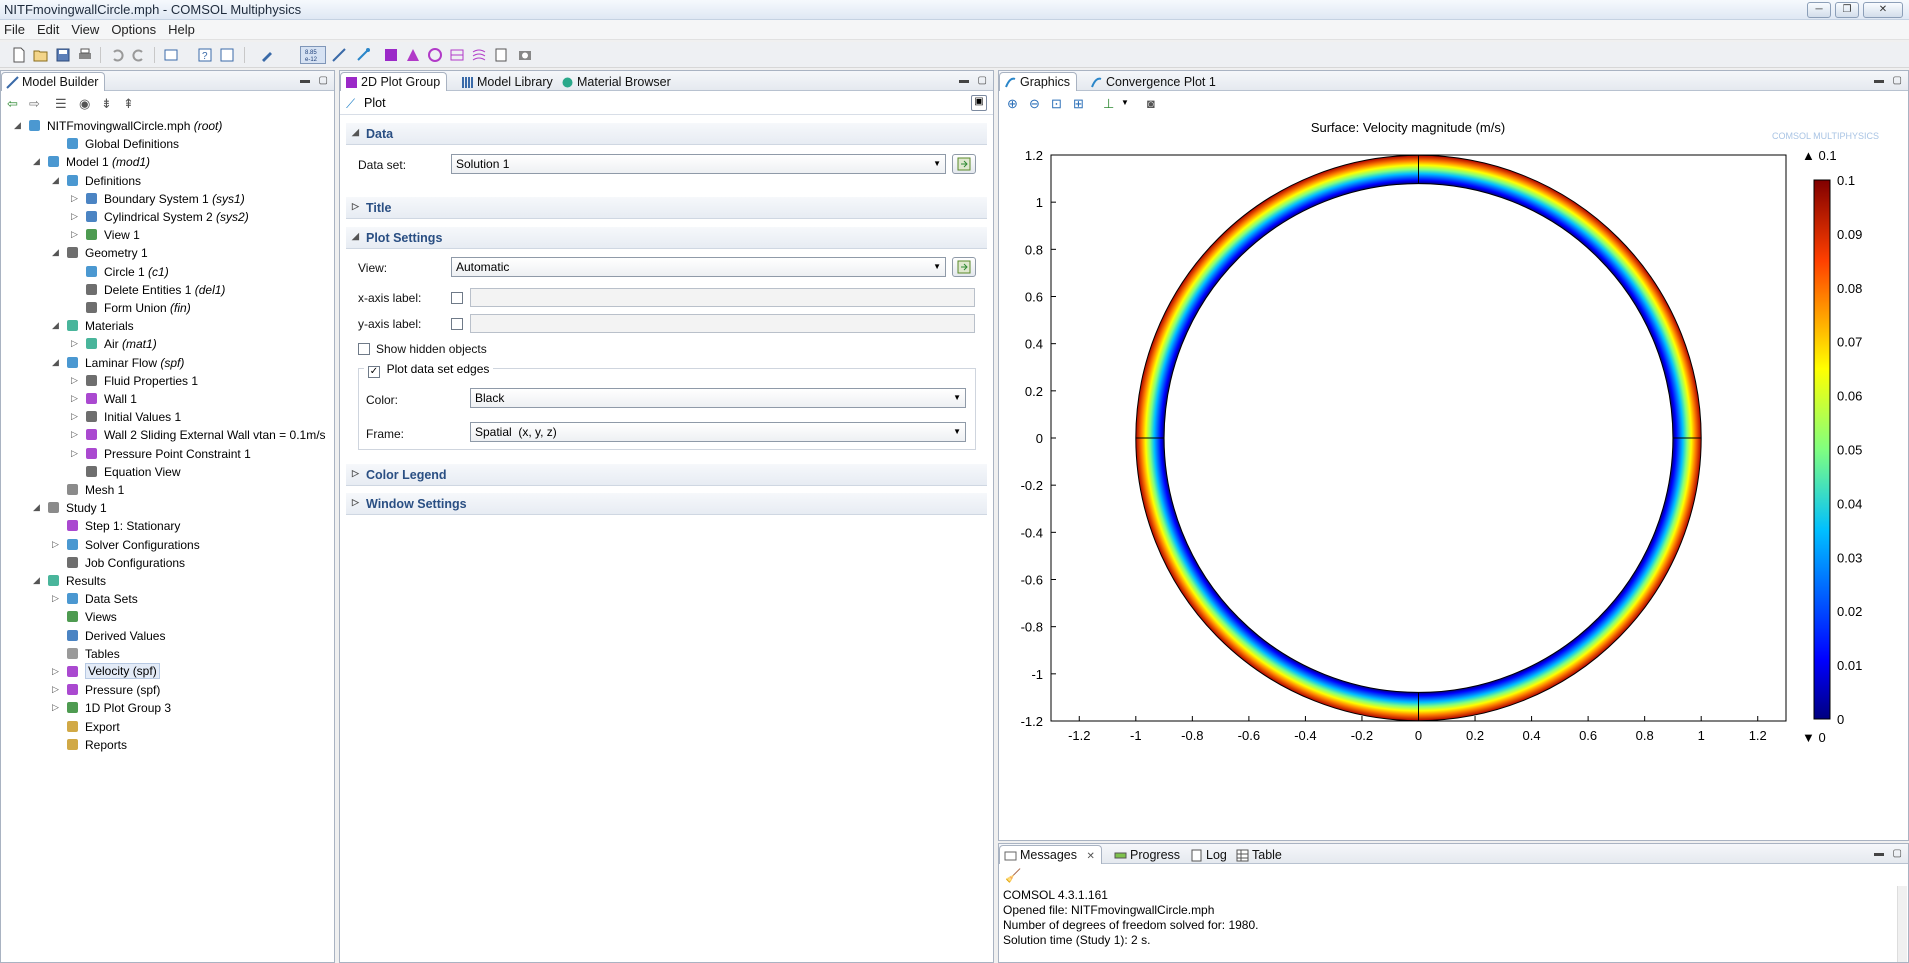  Describe the element at coordinates (167, 363) in the screenshot. I see `tree-item: ◢ Laminar Flow (spf)` at that location.